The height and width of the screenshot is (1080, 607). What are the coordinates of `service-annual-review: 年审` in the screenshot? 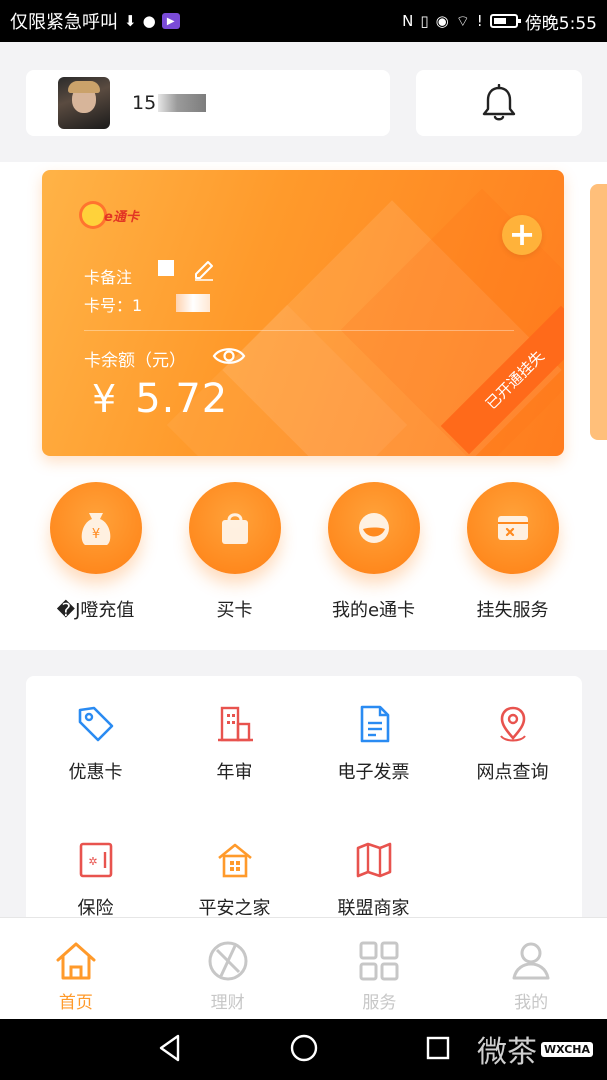 It's located at (234, 743).